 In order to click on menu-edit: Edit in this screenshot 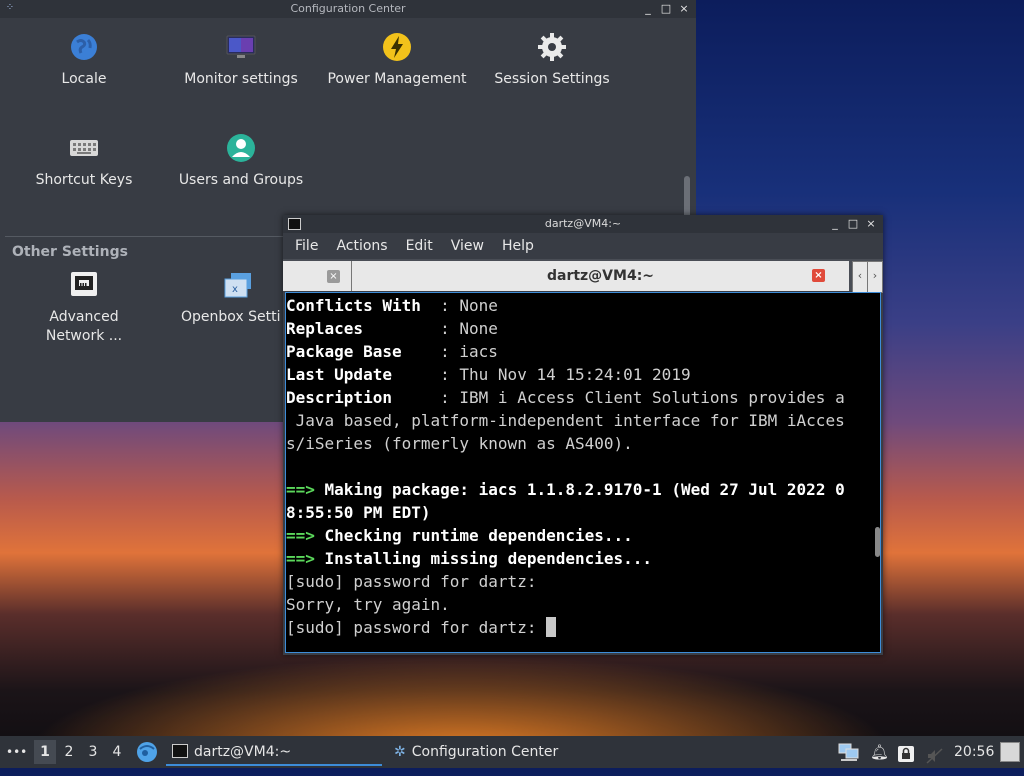, I will do `click(419, 246)`.